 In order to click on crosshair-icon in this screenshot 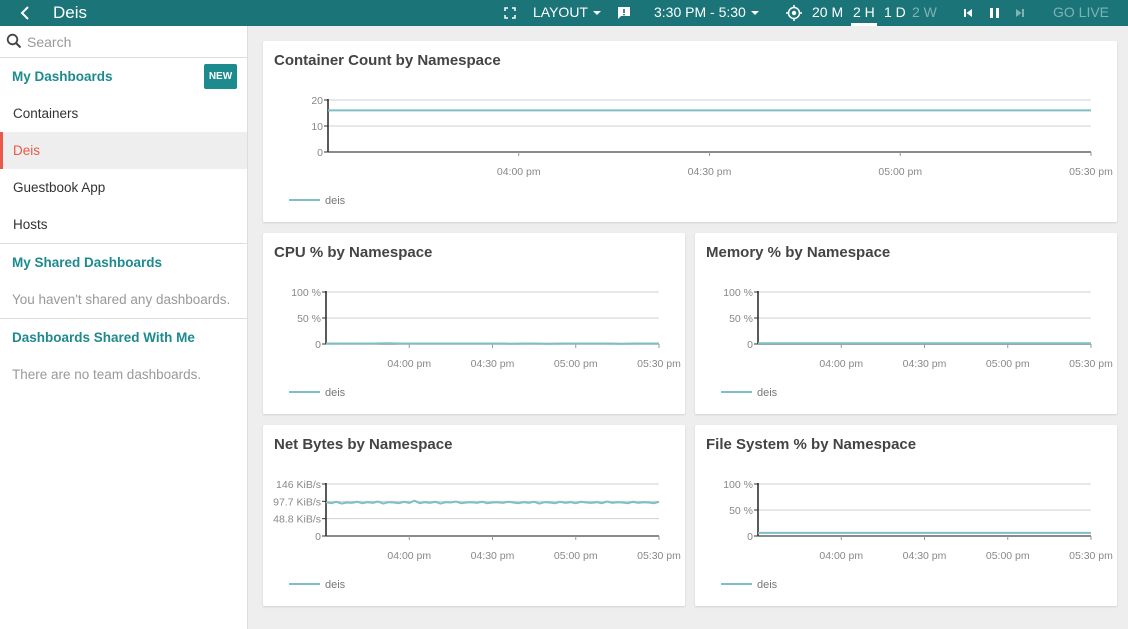, I will do `click(794, 13)`.